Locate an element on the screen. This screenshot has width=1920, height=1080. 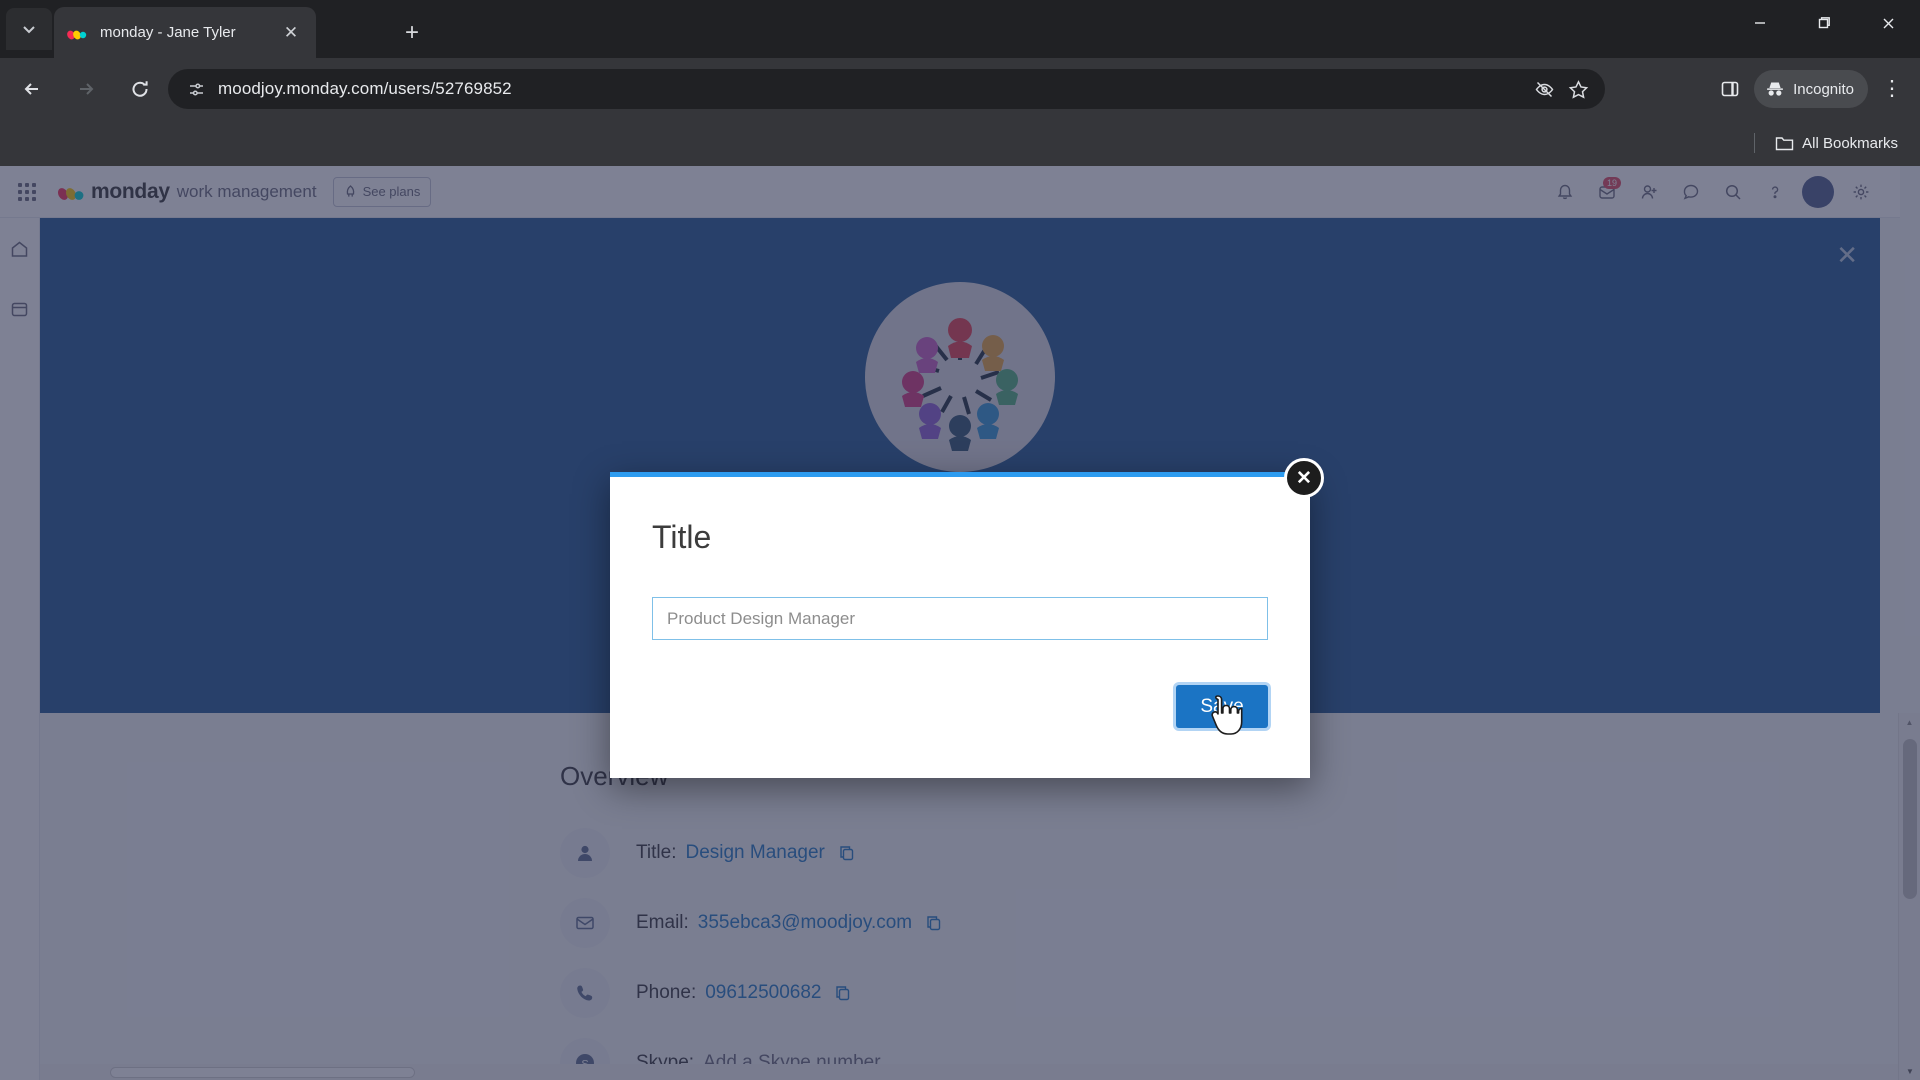
browser-tab-strip: monday - Jane Tyler ✕ + is located at coordinates (960, 29).